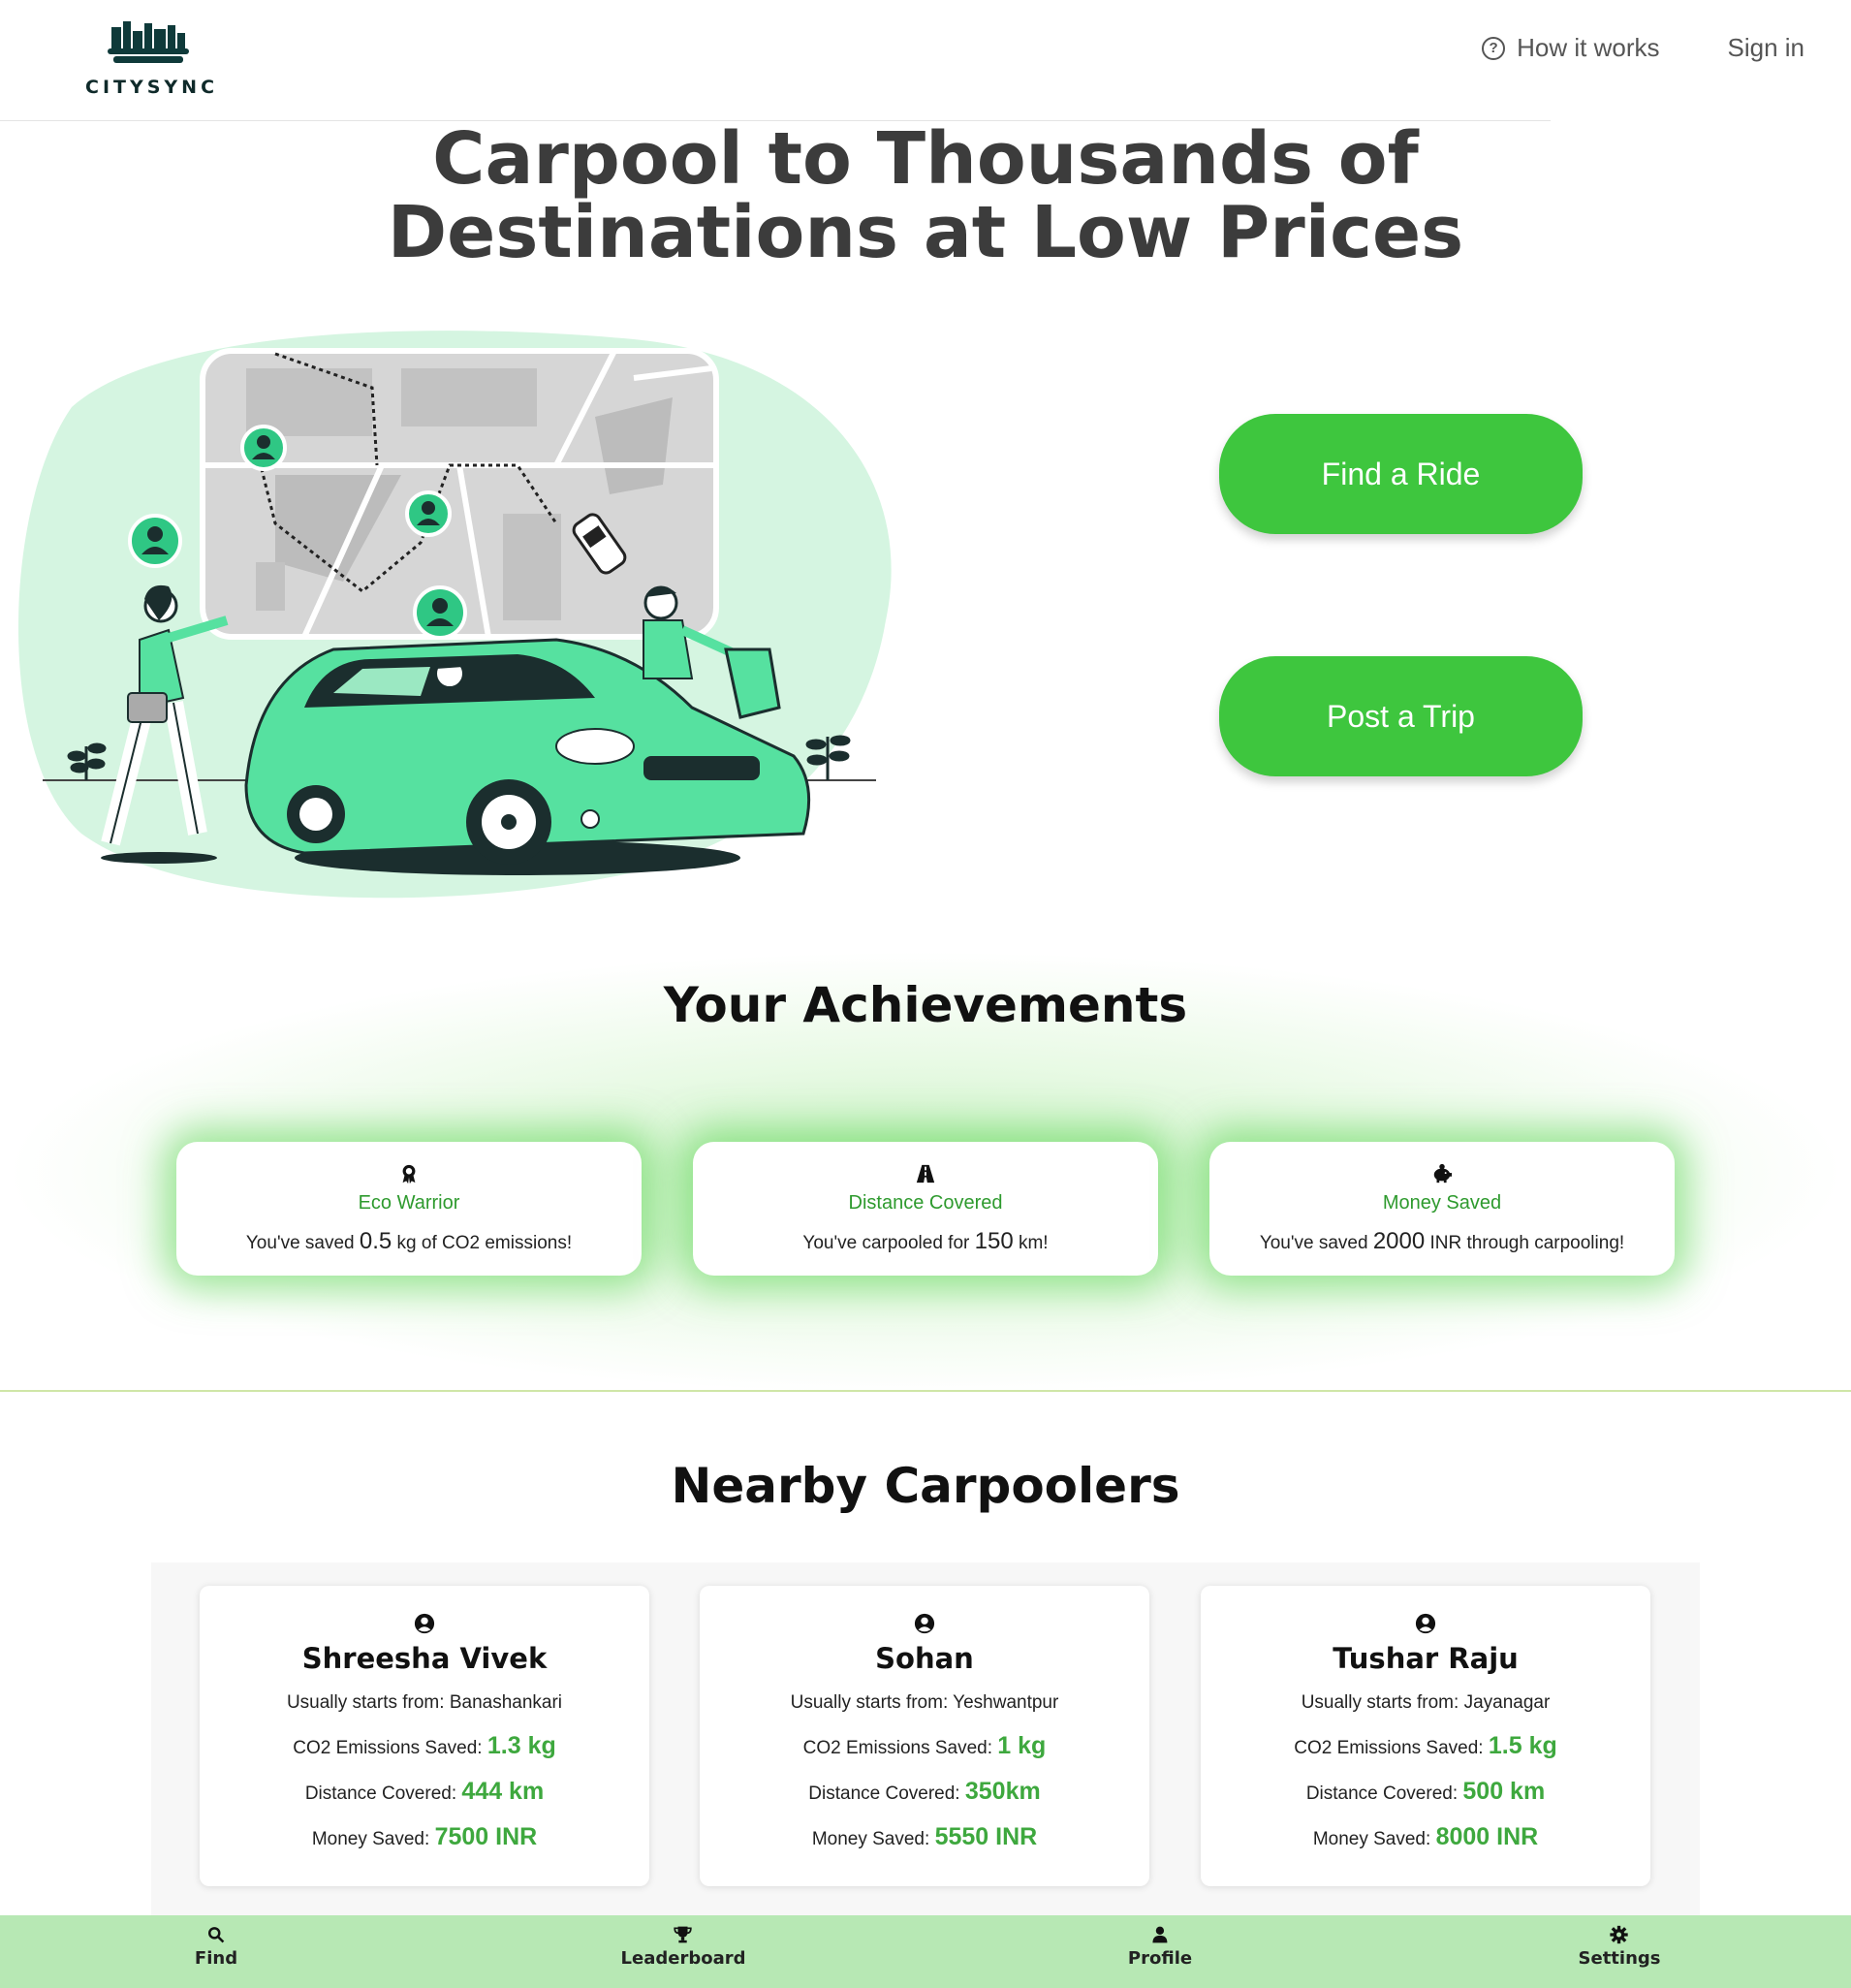 The image size is (1851, 1988). What do you see at coordinates (216, 1959) in the screenshot?
I see `nav-find-label: Find` at bounding box center [216, 1959].